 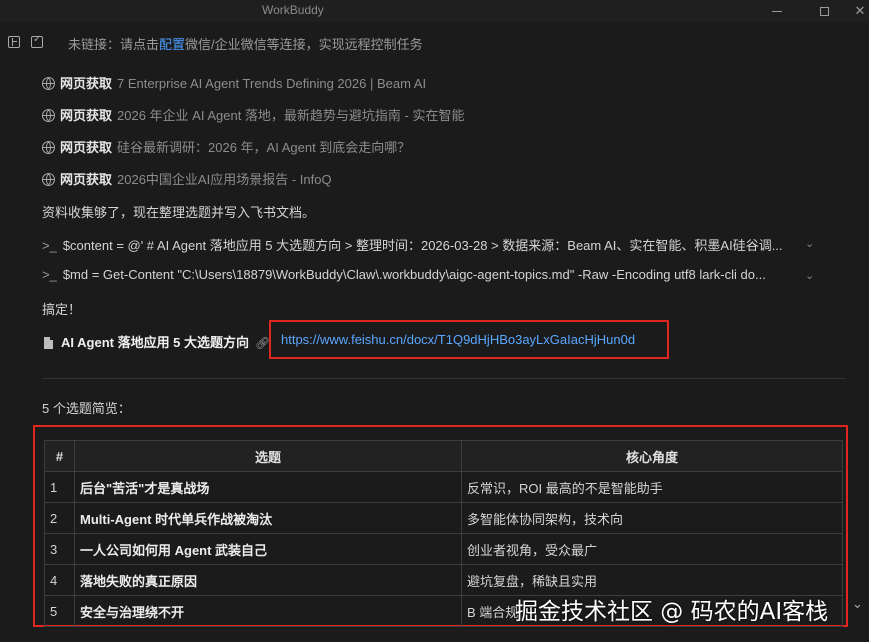 I want to click on close-button: ✕, so click(x=854, y=11).